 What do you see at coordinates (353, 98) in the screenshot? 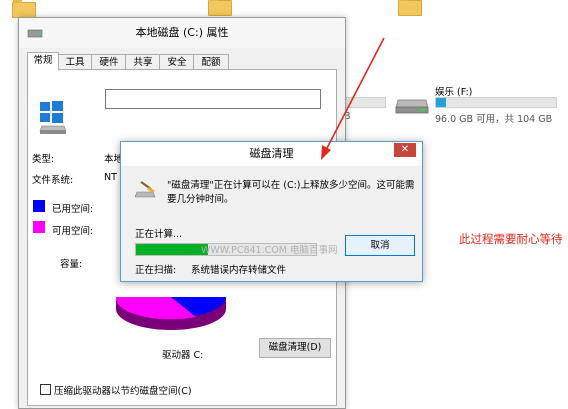
I see `annotation-arrow` at bounding box center [353, 98].